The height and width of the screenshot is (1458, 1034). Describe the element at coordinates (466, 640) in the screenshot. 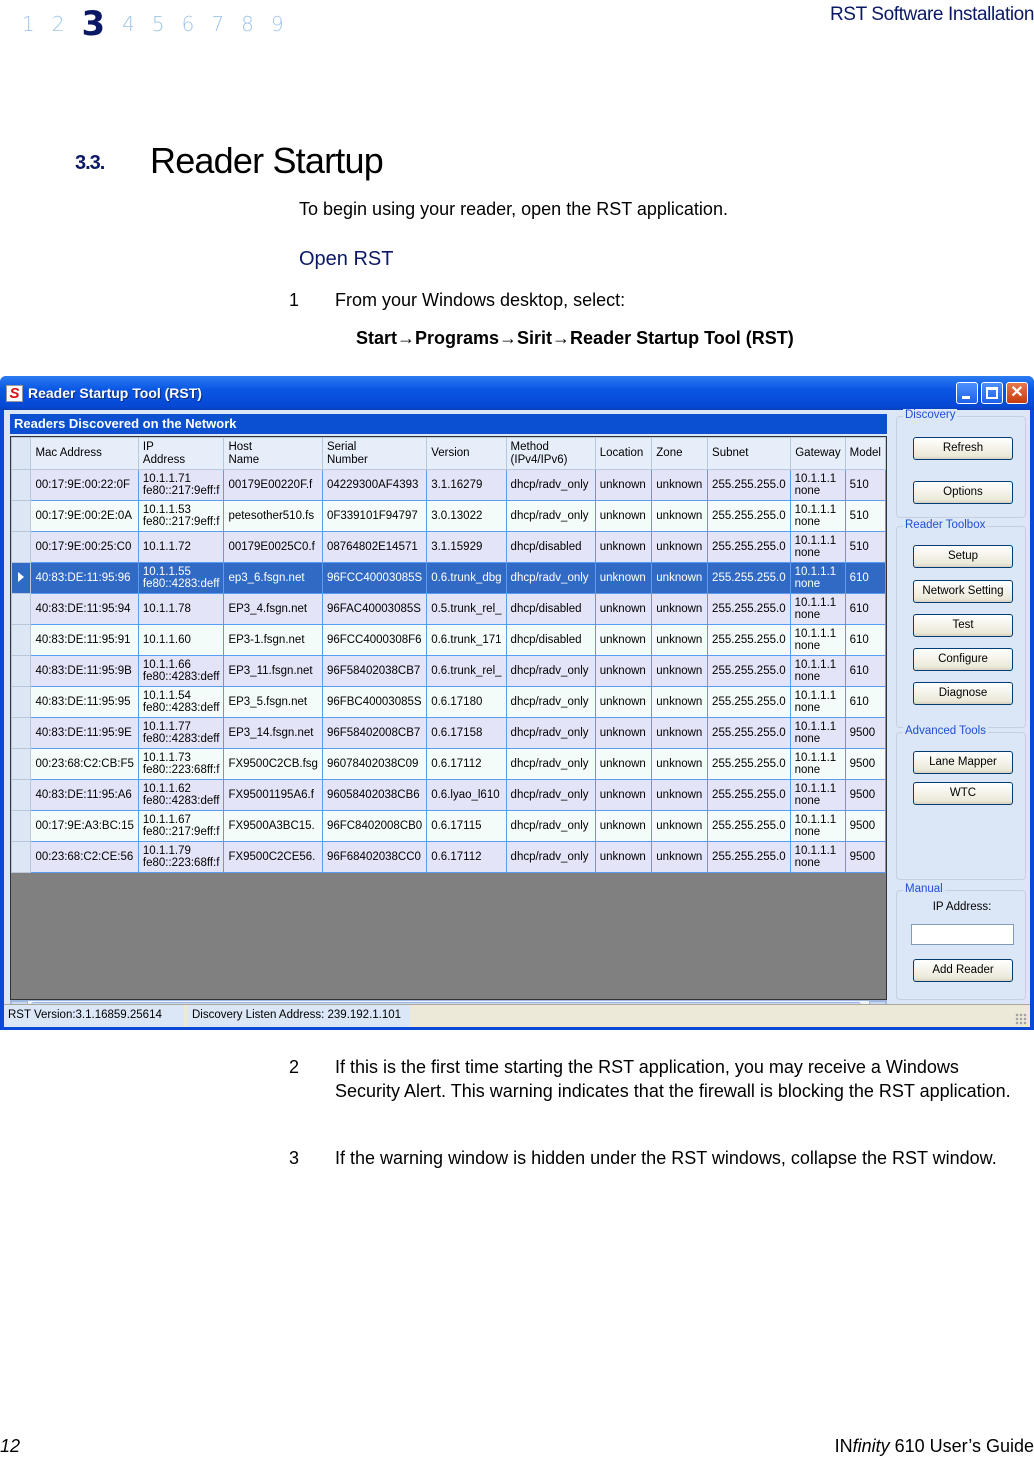

I see `cell-version: 0.6.trunk_171` at that location.